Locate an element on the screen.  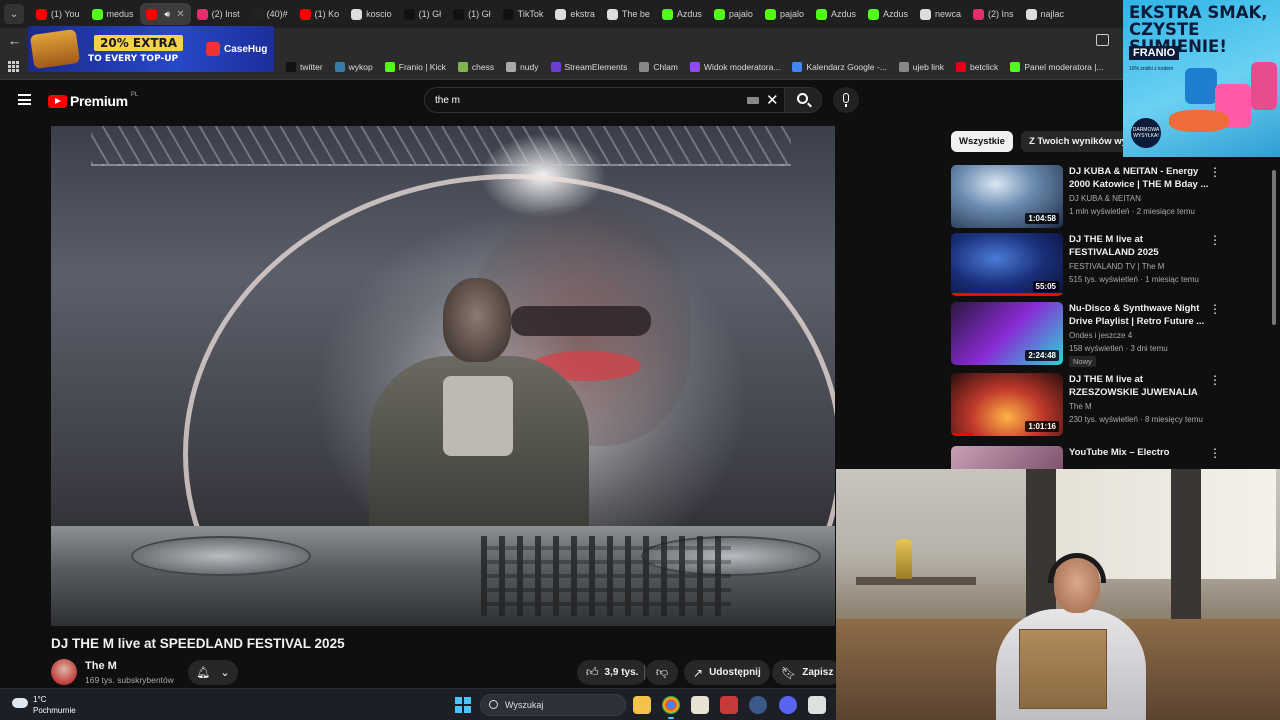
bookmark-item: betclick is located at coordinates (976, 66).